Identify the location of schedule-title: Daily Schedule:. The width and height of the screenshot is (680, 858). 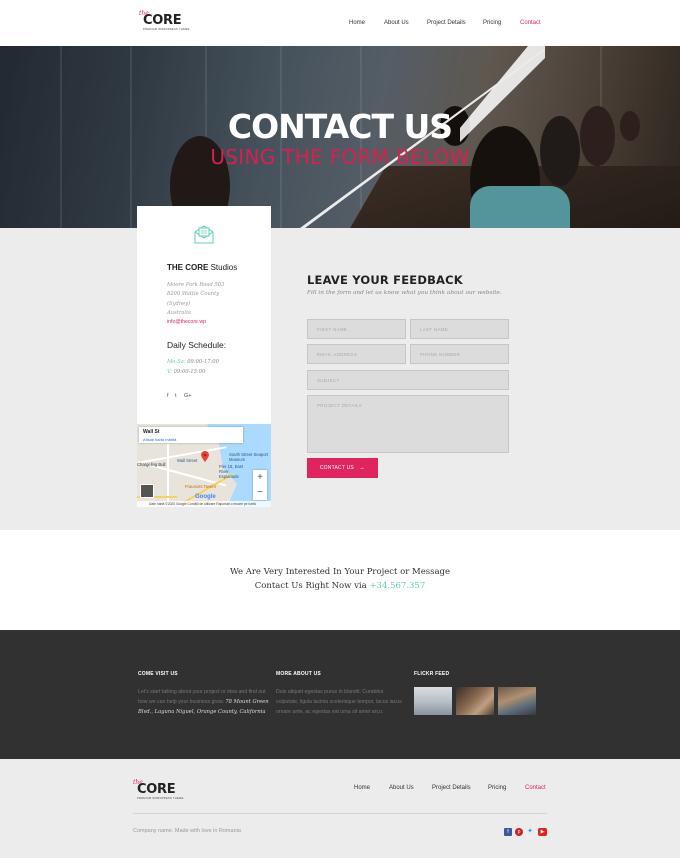
(197, 345).